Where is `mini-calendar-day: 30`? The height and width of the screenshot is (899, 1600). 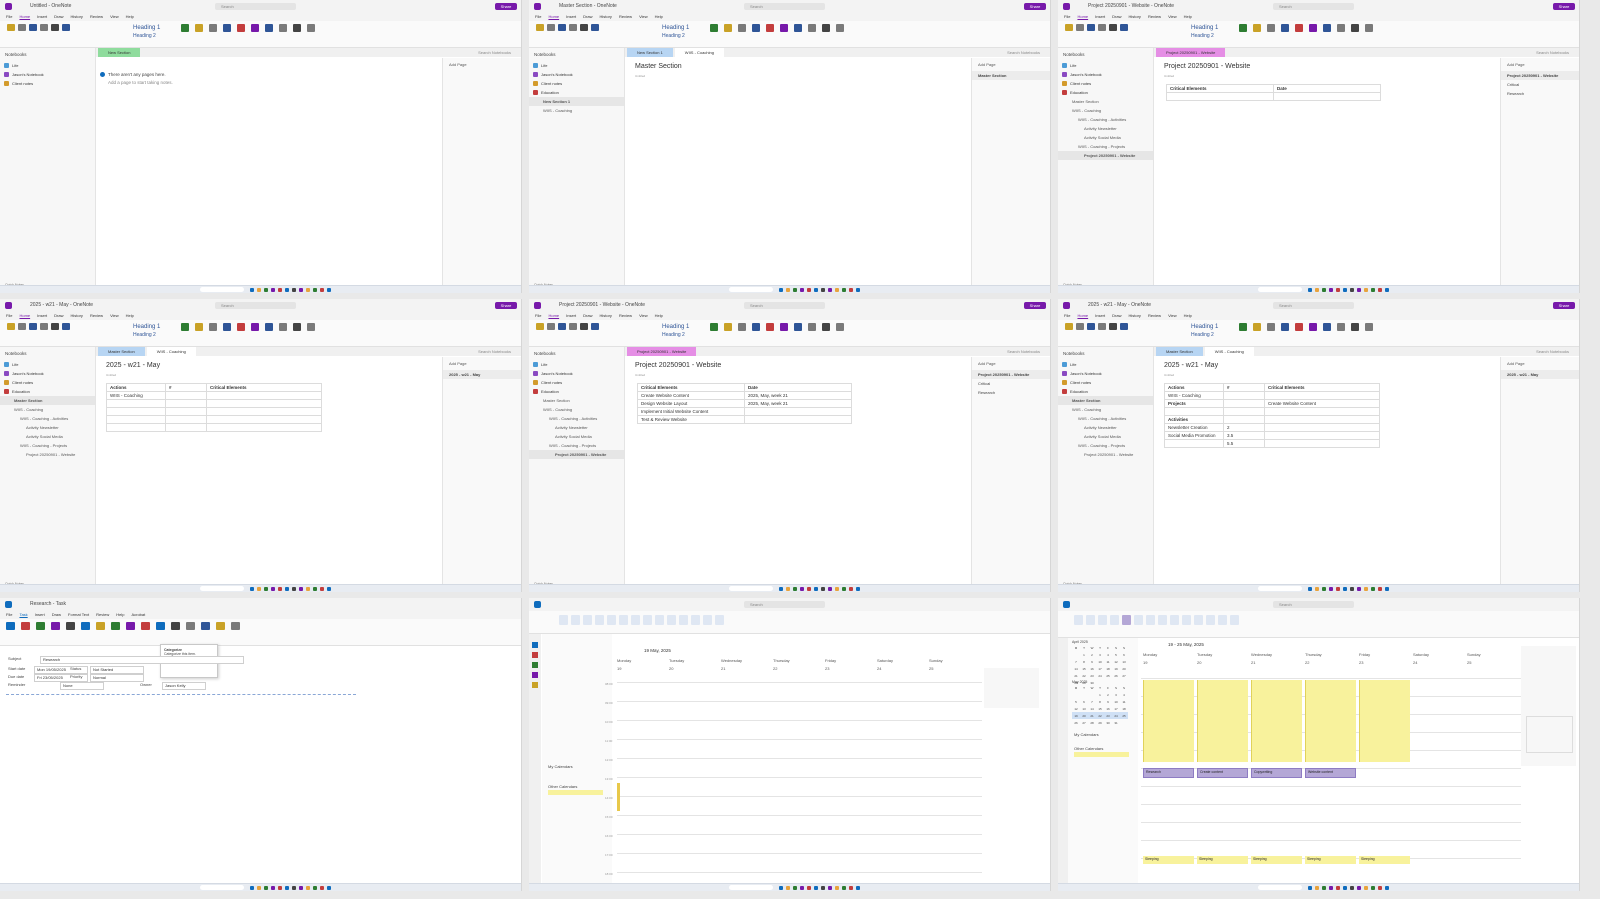
mini-calendar-day: 30 is located at coordinates (1108, 722).